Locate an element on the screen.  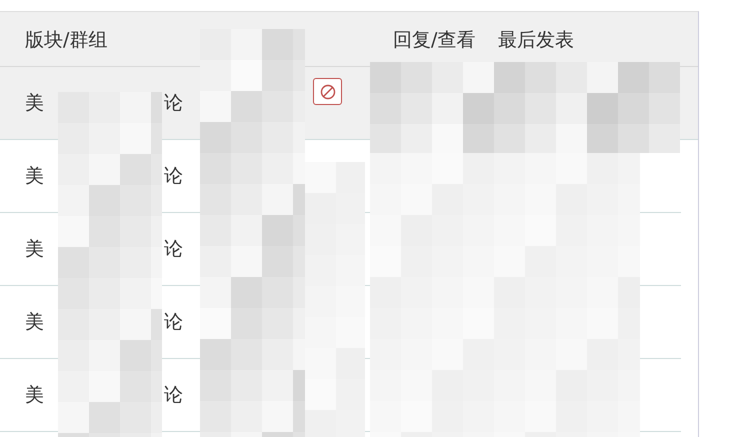
ban-icon is located at coordinates (328, 92).